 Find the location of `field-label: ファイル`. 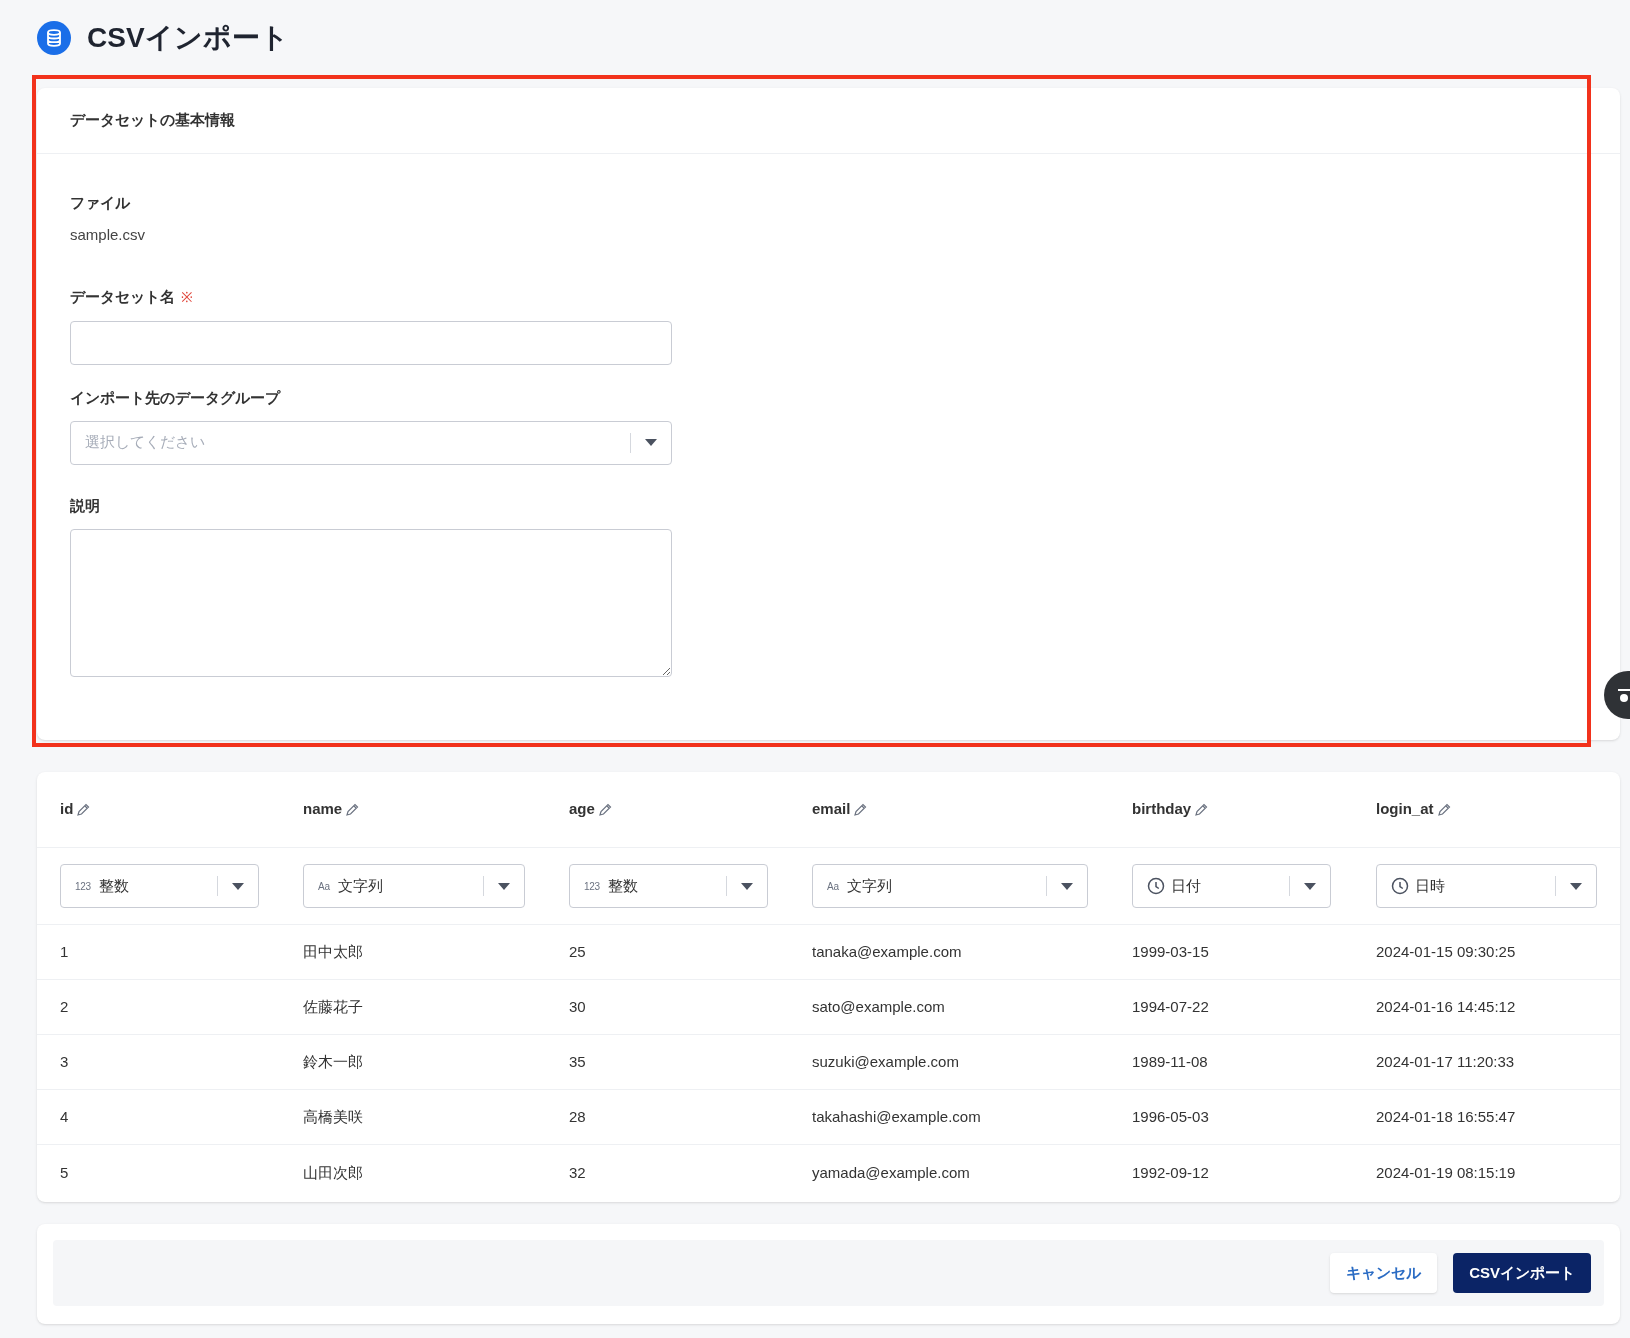

field-label: ファイル is located at coordinates (100, 203).